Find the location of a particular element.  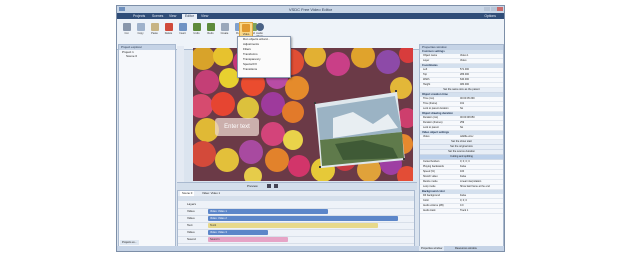

prop-value: Show last frame at the end is located at coordinates (475, 186).